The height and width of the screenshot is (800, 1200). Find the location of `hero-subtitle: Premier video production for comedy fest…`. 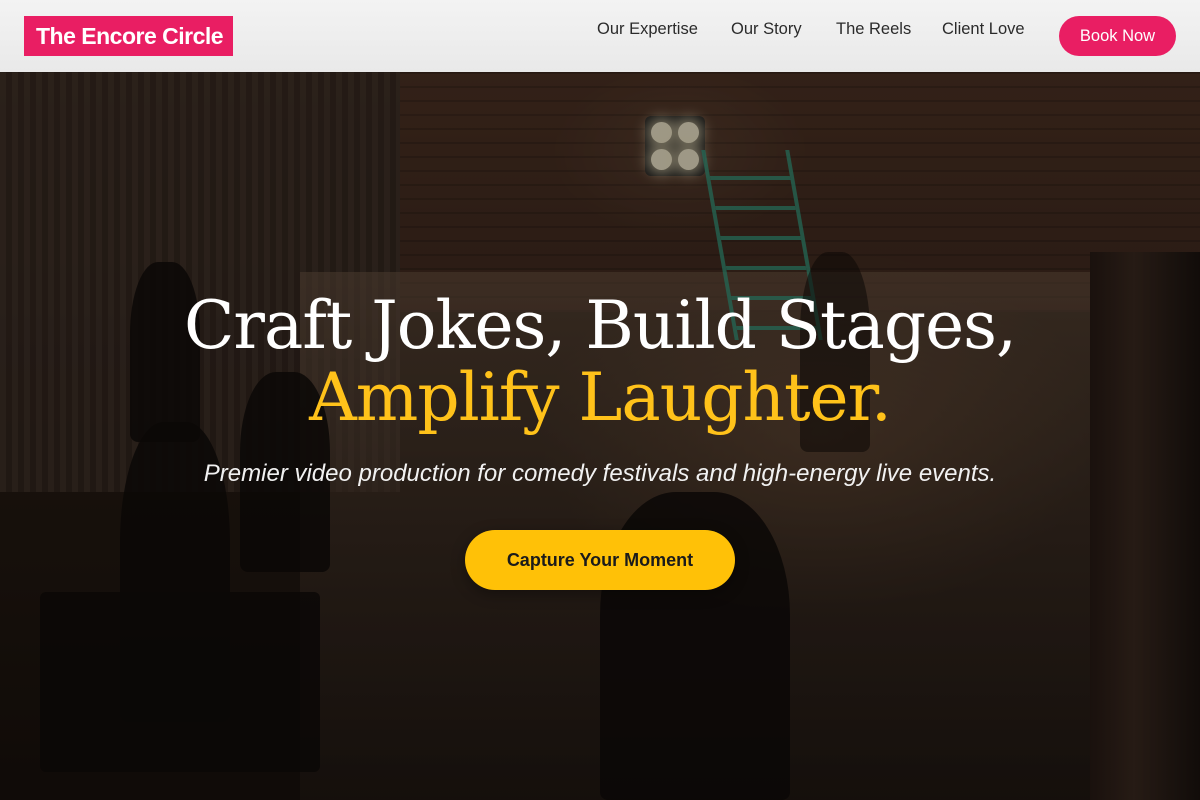

hero-subtitle: Premier video production for comedy fest… is located at coordinates (600, 473).